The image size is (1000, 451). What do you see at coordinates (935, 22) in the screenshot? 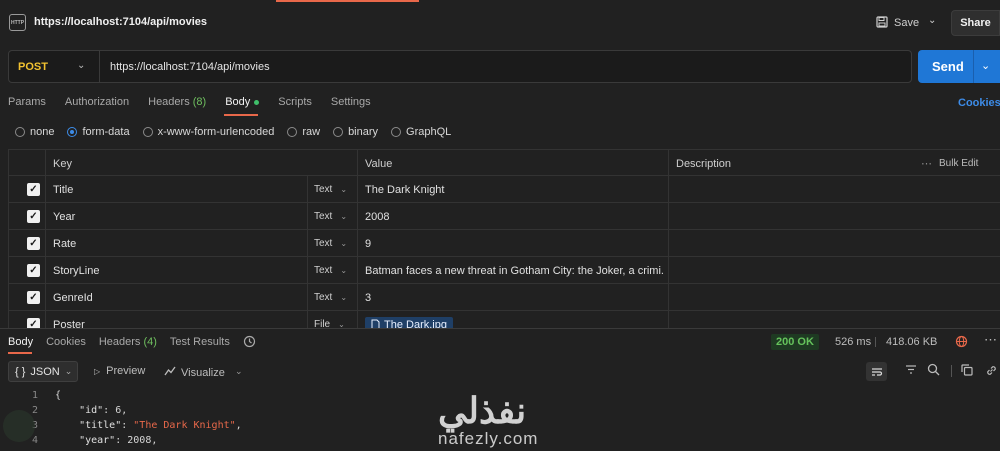
I see `save-options-chevron-icon: ⌄` at bounding box center [935, 22].